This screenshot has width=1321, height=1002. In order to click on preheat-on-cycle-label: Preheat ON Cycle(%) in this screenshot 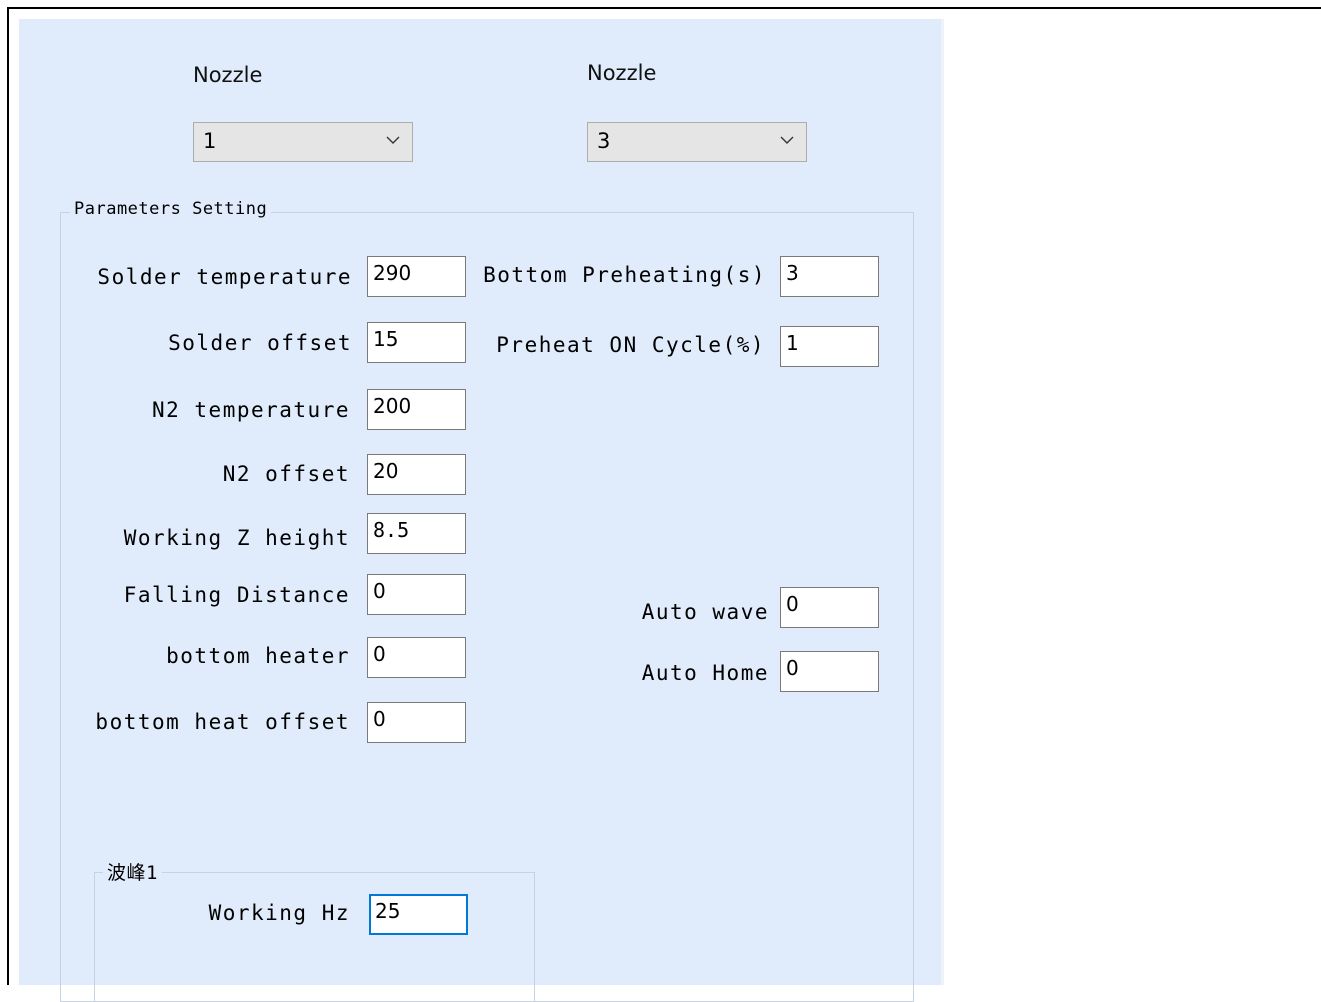, I will do `click(630, 345)`.